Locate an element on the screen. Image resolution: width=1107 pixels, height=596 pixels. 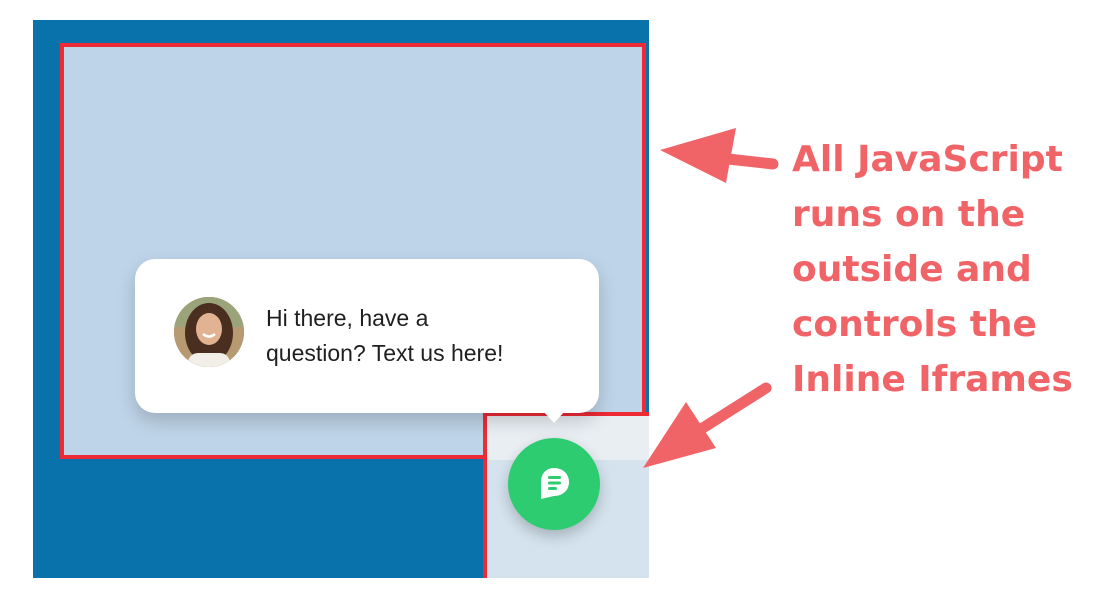
annotation-arrows is located at coordinates (711, 298).